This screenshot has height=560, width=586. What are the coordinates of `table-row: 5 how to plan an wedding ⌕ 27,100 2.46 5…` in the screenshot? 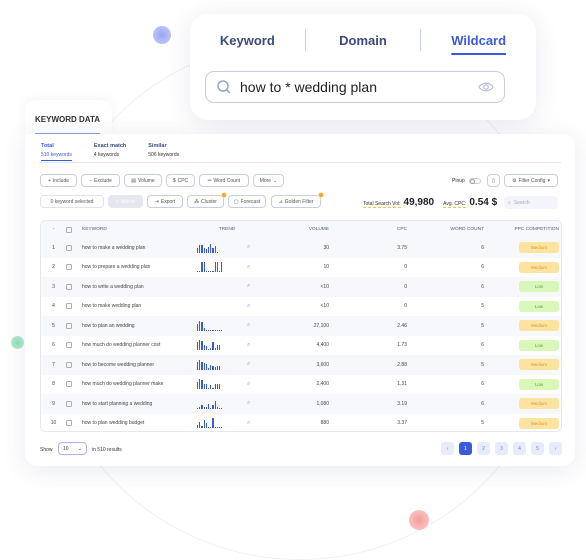 It's located at (301, 326).